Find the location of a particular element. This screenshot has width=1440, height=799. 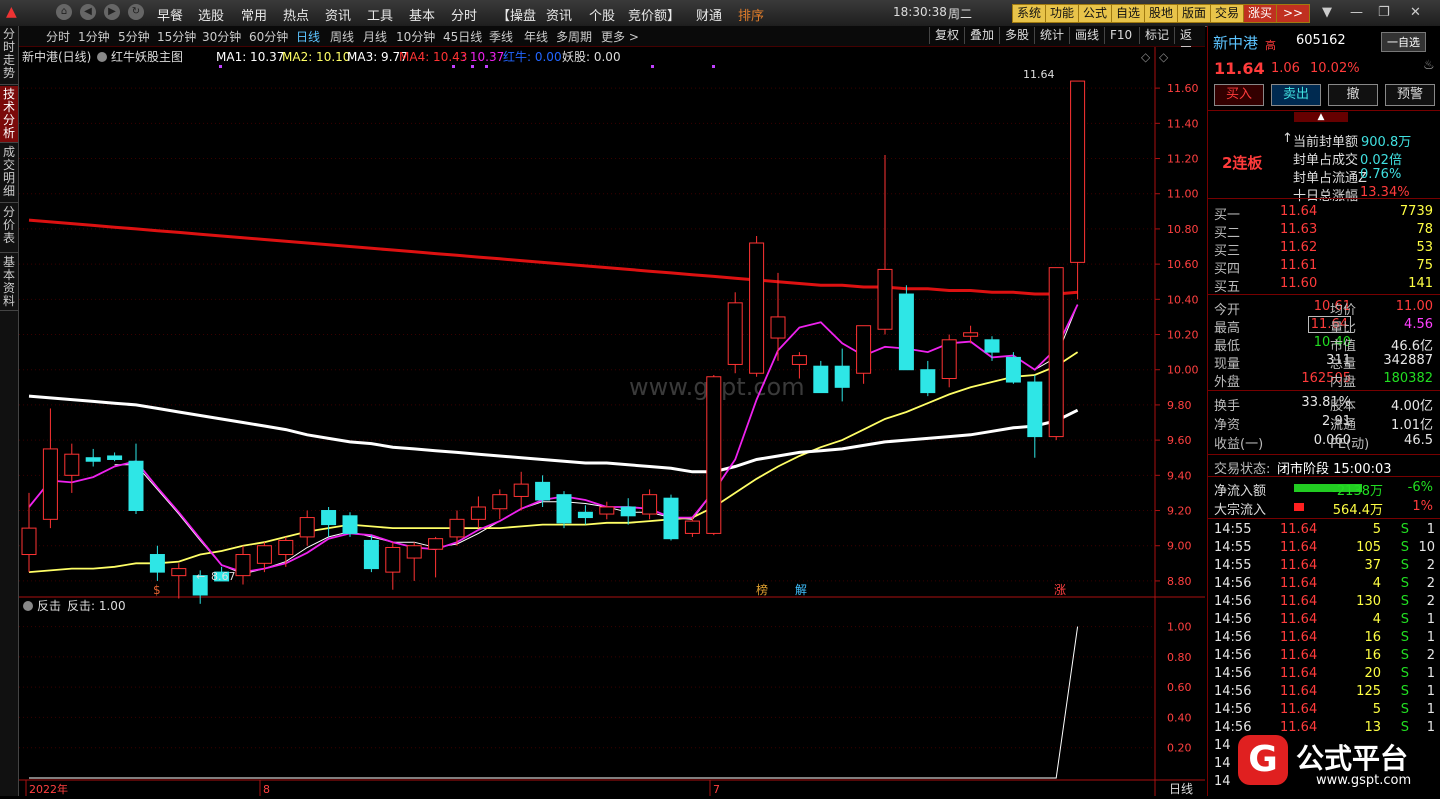

left-tab-0: 分时走势 is located at coordinates (9, 55).